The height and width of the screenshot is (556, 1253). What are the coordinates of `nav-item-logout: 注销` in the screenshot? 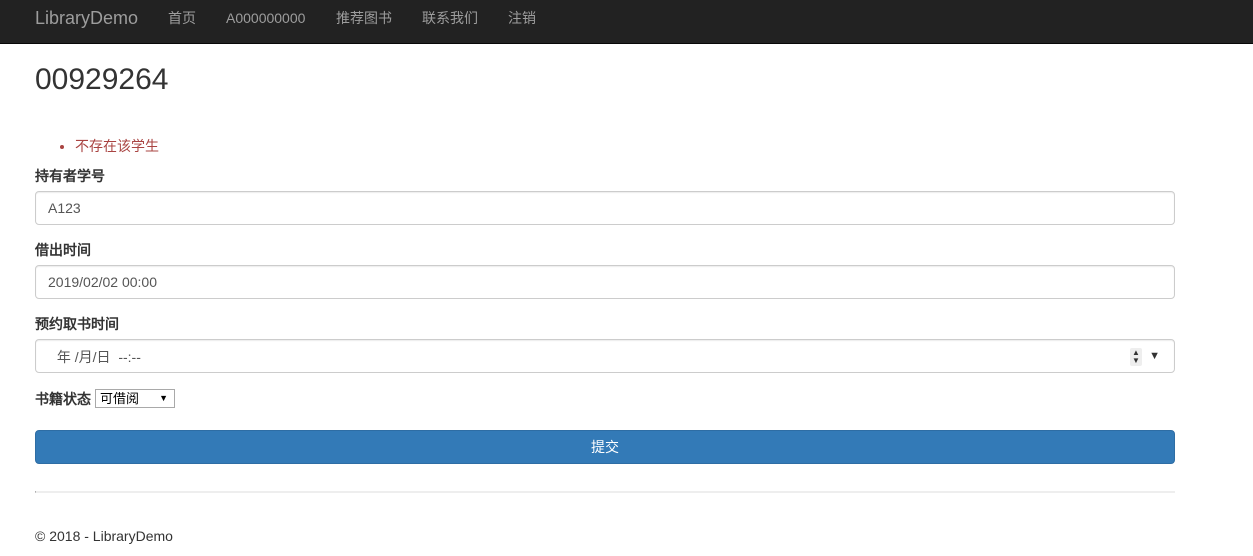 It's located at (522, 18).